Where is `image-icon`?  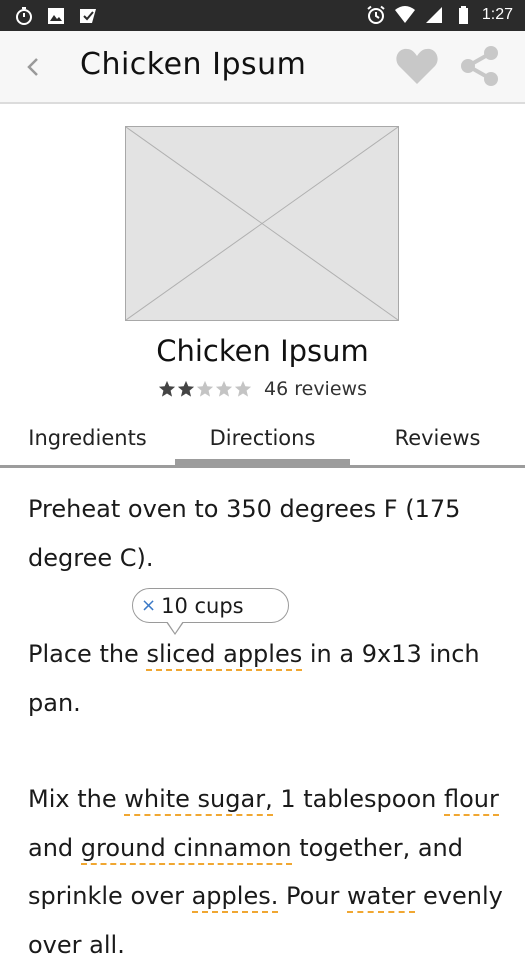 image-icon is located at coordinates (56, 16).